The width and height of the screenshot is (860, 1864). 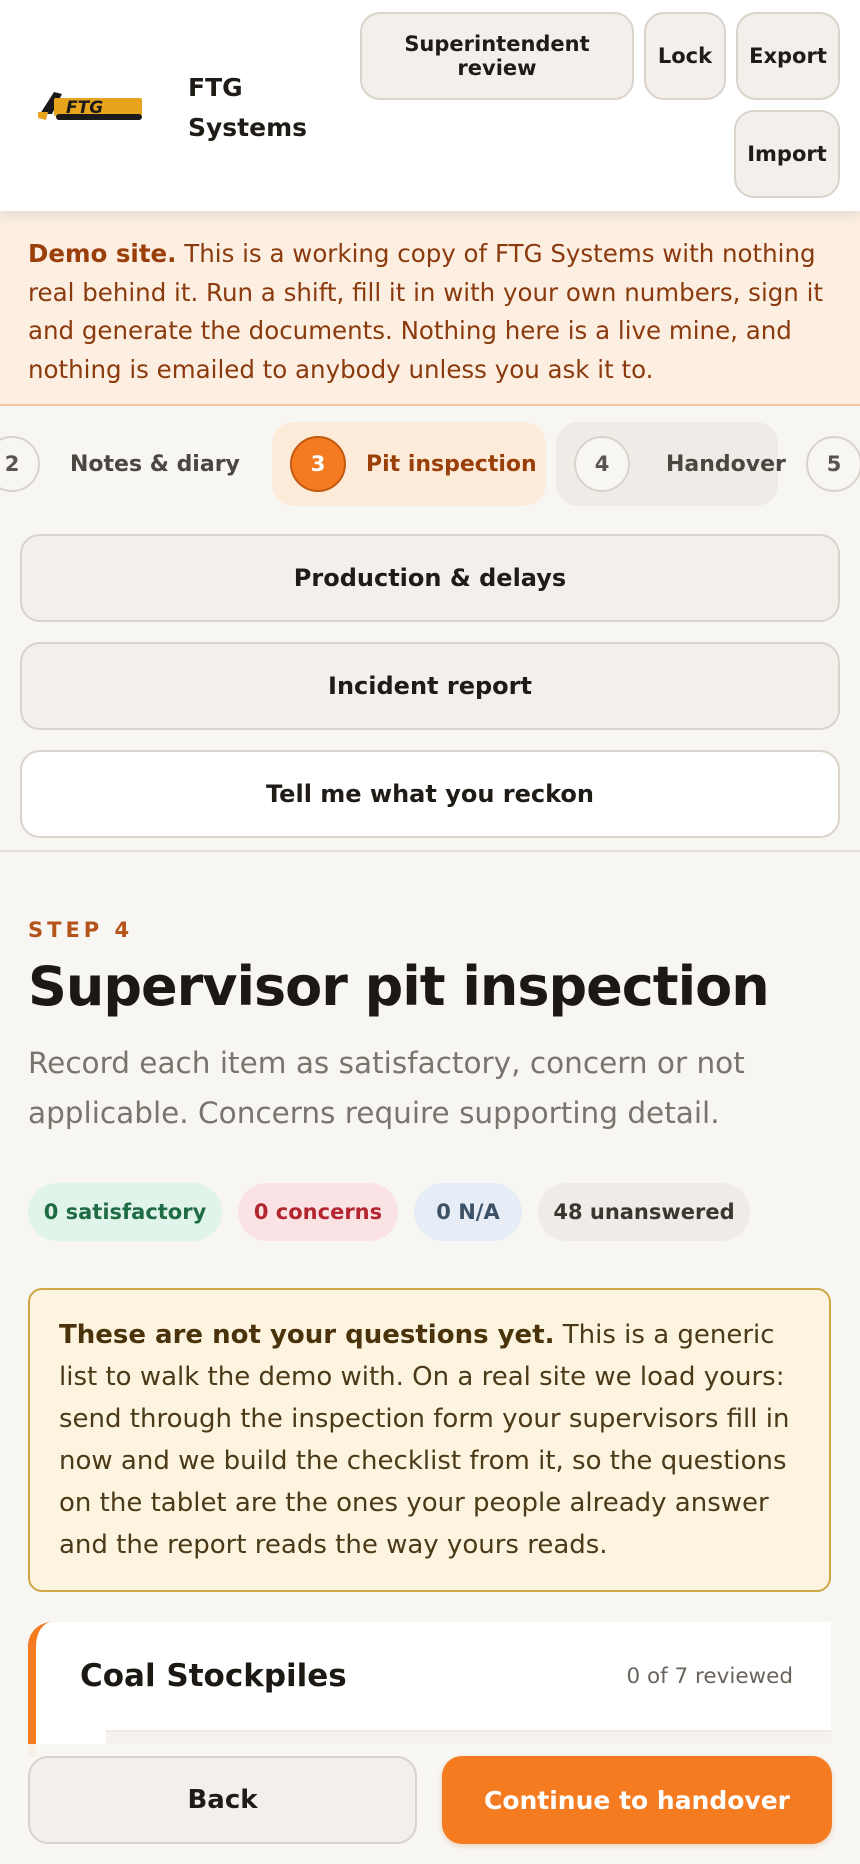 What do you see at coordinates (430, 686) in the screenshot?
I see `incident-report-button: Incident report` at bounding box center [430, 686].